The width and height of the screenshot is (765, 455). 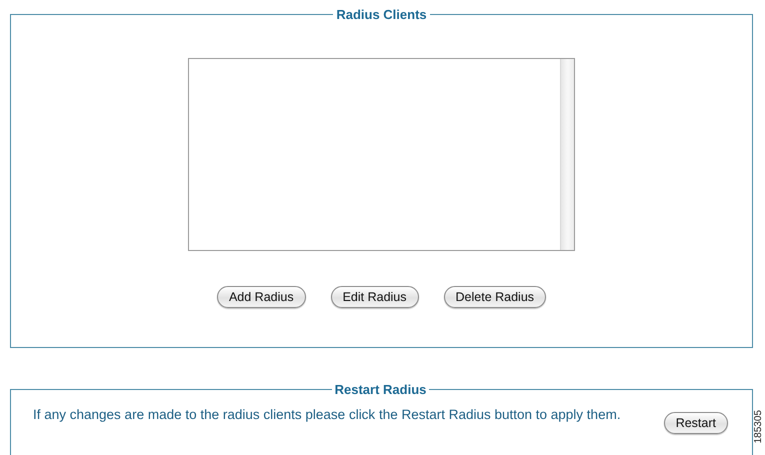 What do you see at coordinates (381, 389) in the screenshot?
I see `panel-title: Restart Radius` at bounding box center [381, 389].